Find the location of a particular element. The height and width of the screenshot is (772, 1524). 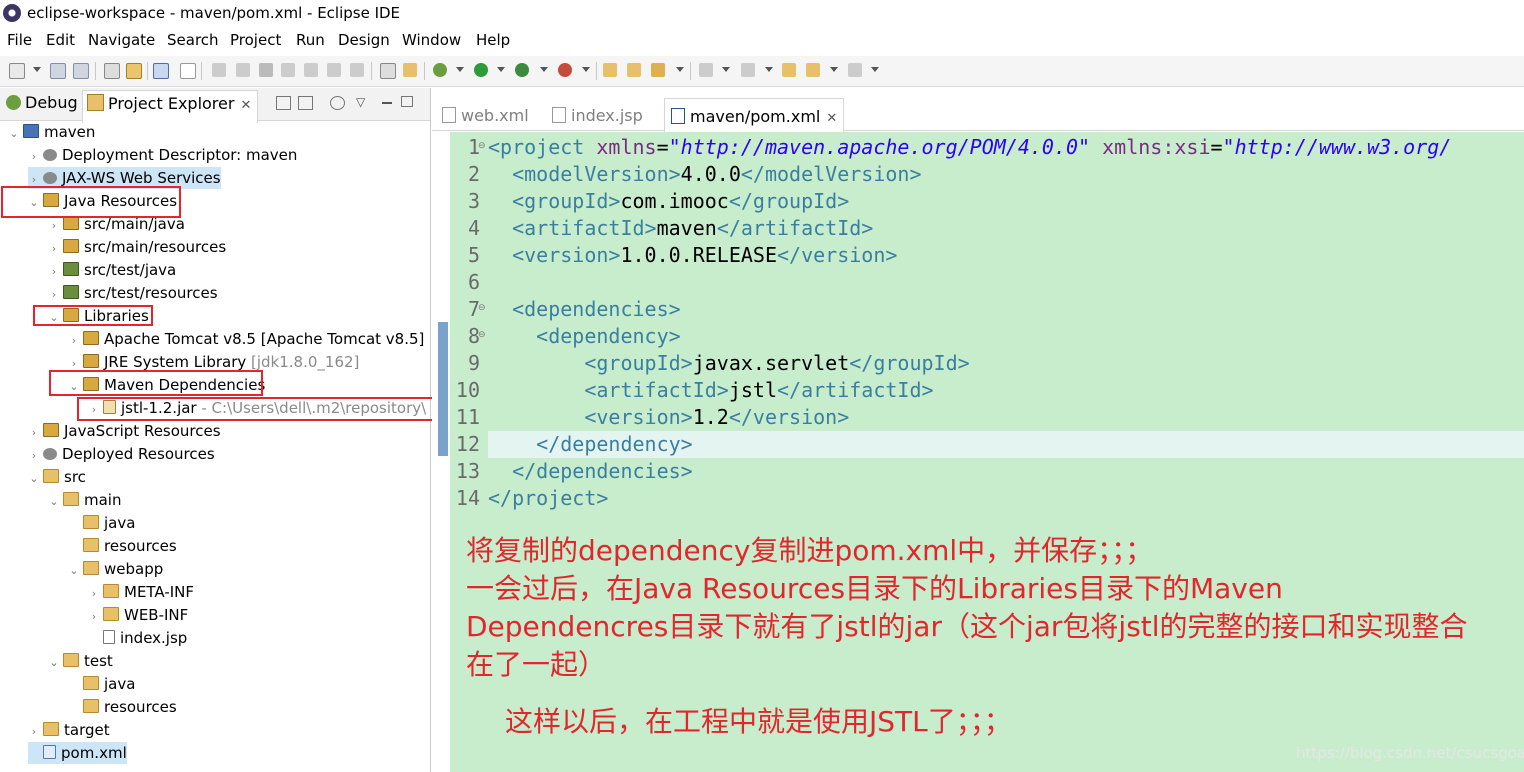

forward-icon is located at coordinates (855, 70).